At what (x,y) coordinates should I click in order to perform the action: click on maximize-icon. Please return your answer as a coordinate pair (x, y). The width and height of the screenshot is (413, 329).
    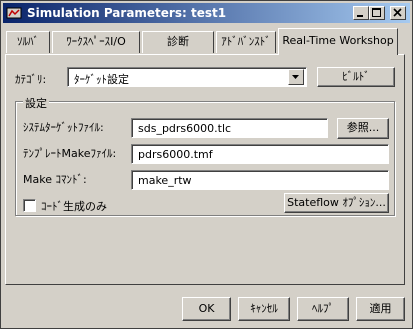
    Looking at the image, I should click on (376, 12).